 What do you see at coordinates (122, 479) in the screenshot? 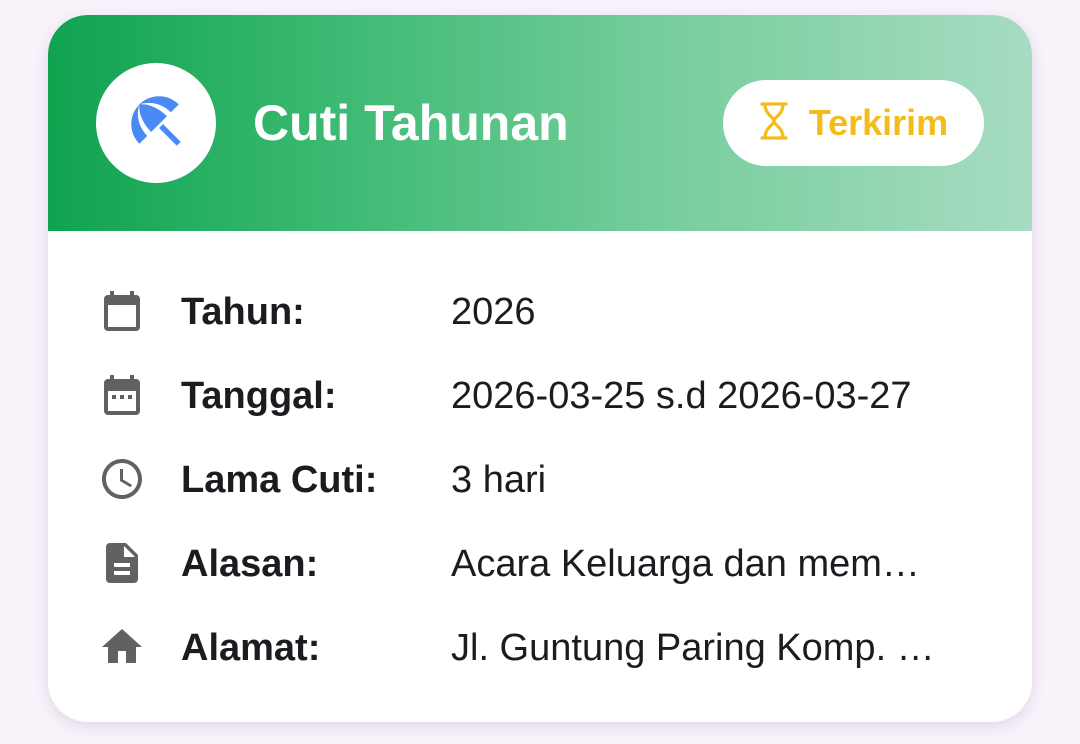
I see `clock-icon` at bounding box center [122, 479].